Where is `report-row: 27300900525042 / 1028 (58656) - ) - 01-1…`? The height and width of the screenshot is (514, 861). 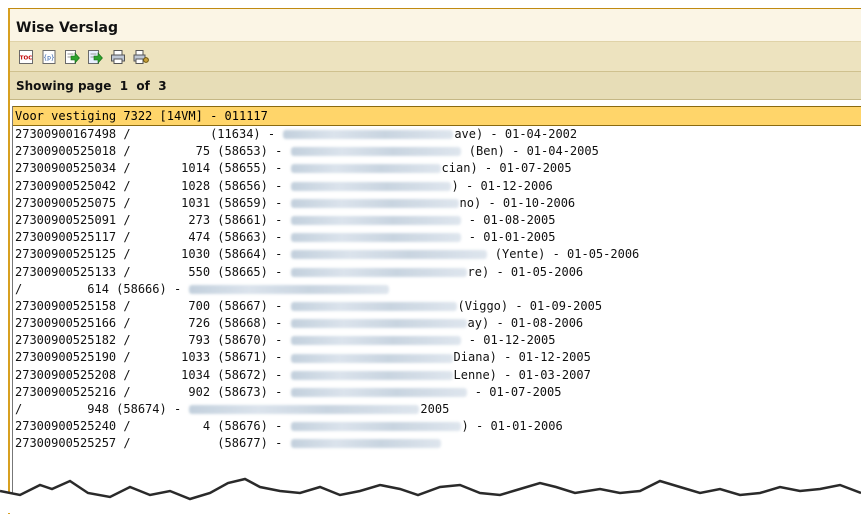
report-row: 27300900525042 / 1028 (58656) - ) - 01-1… is located at coordinates (437, 186).